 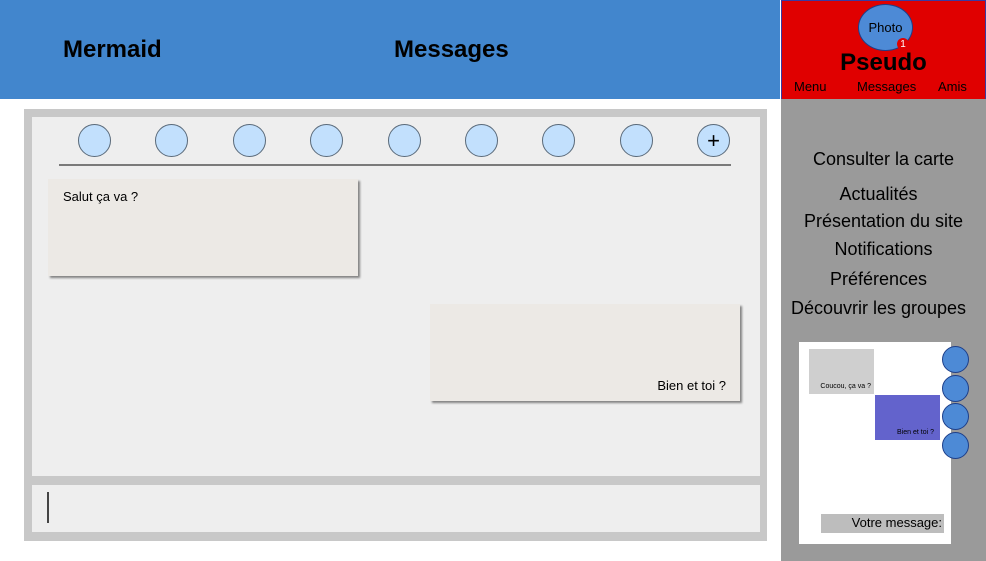 I want to click on message-input, so click(x=396, y=508).